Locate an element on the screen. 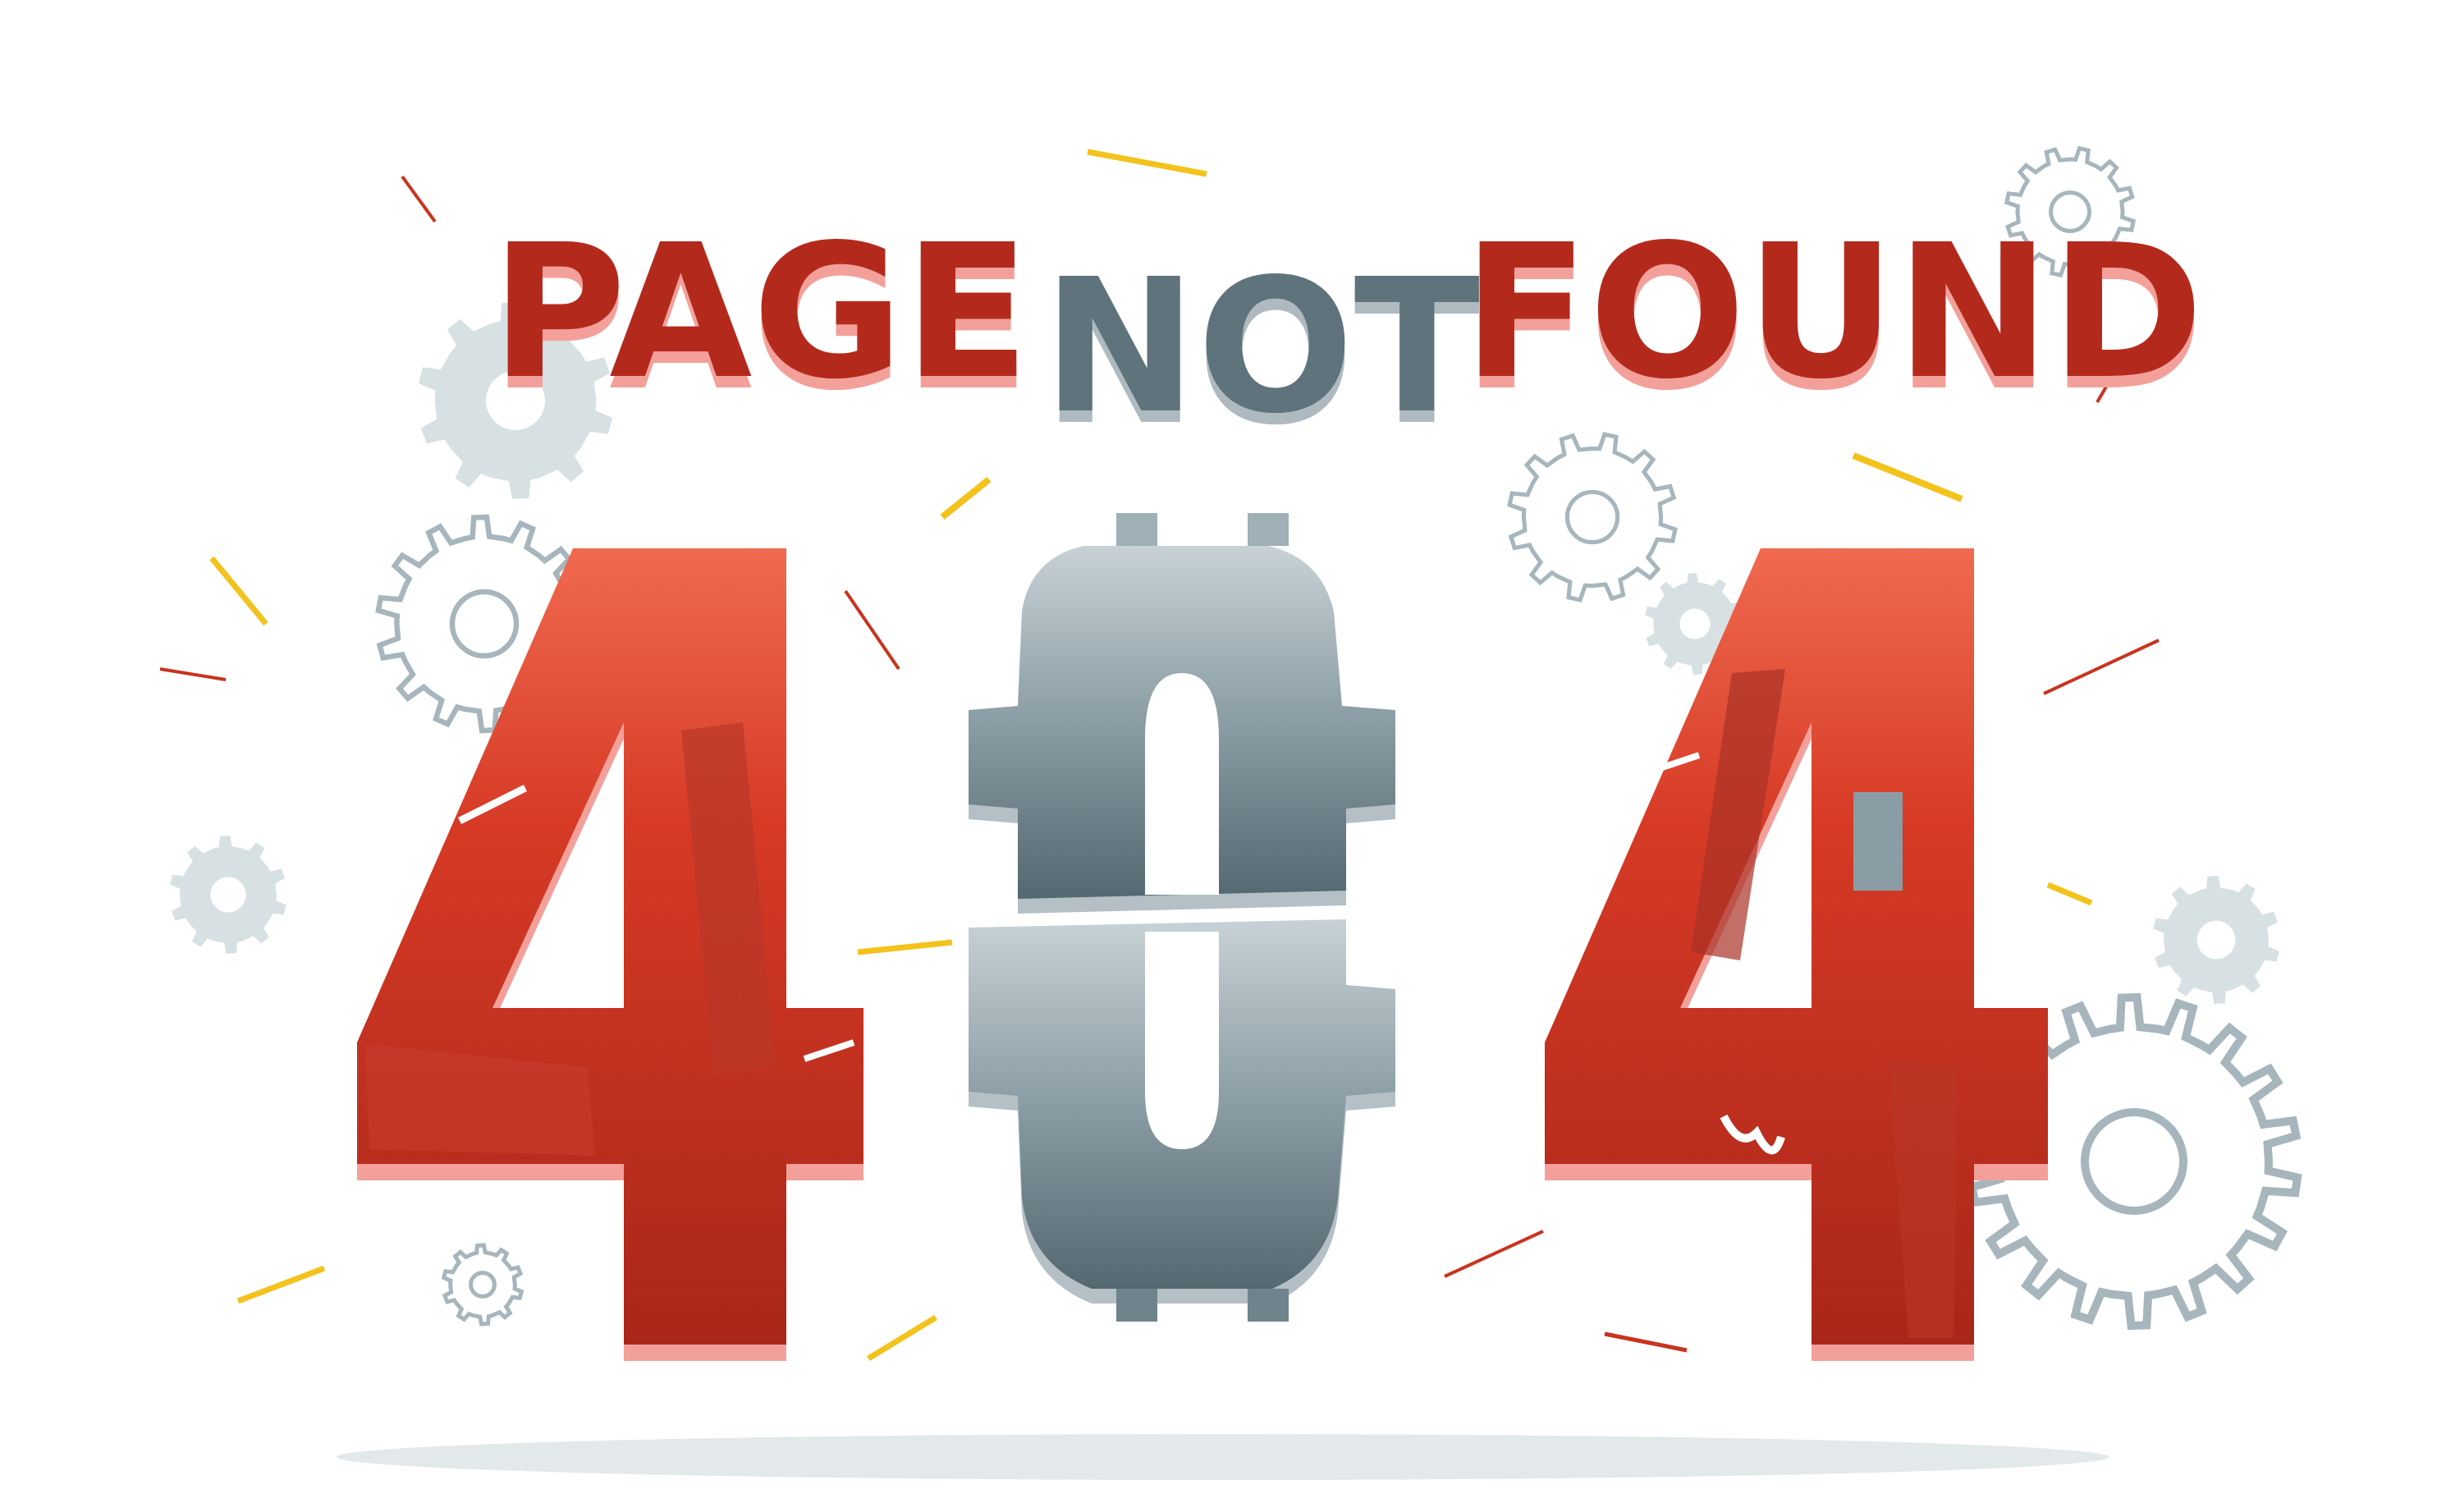 This screenshot has height=1512, width=2446. digit-four-left is located at coordinates (610, 954).